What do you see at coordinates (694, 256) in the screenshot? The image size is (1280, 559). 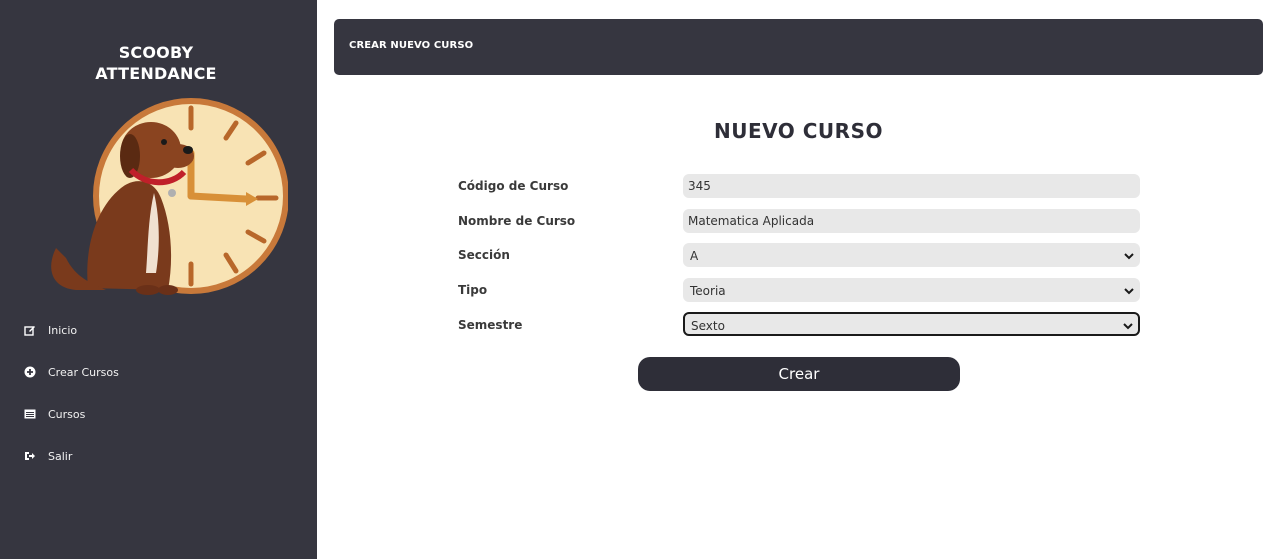 I see `seccion-value: A` at bounding box center [694, 256].